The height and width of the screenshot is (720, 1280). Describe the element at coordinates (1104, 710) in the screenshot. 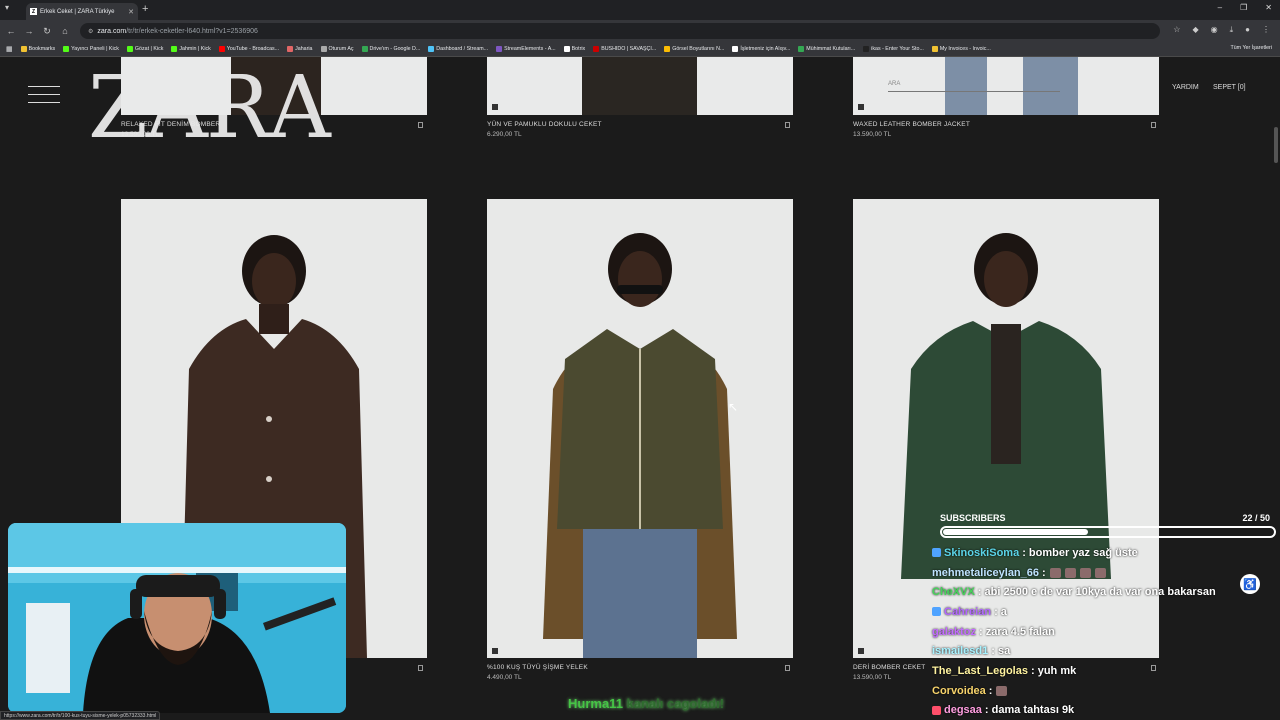

I see `chat-message: degsaa: dama tahtası 9k` at that location.